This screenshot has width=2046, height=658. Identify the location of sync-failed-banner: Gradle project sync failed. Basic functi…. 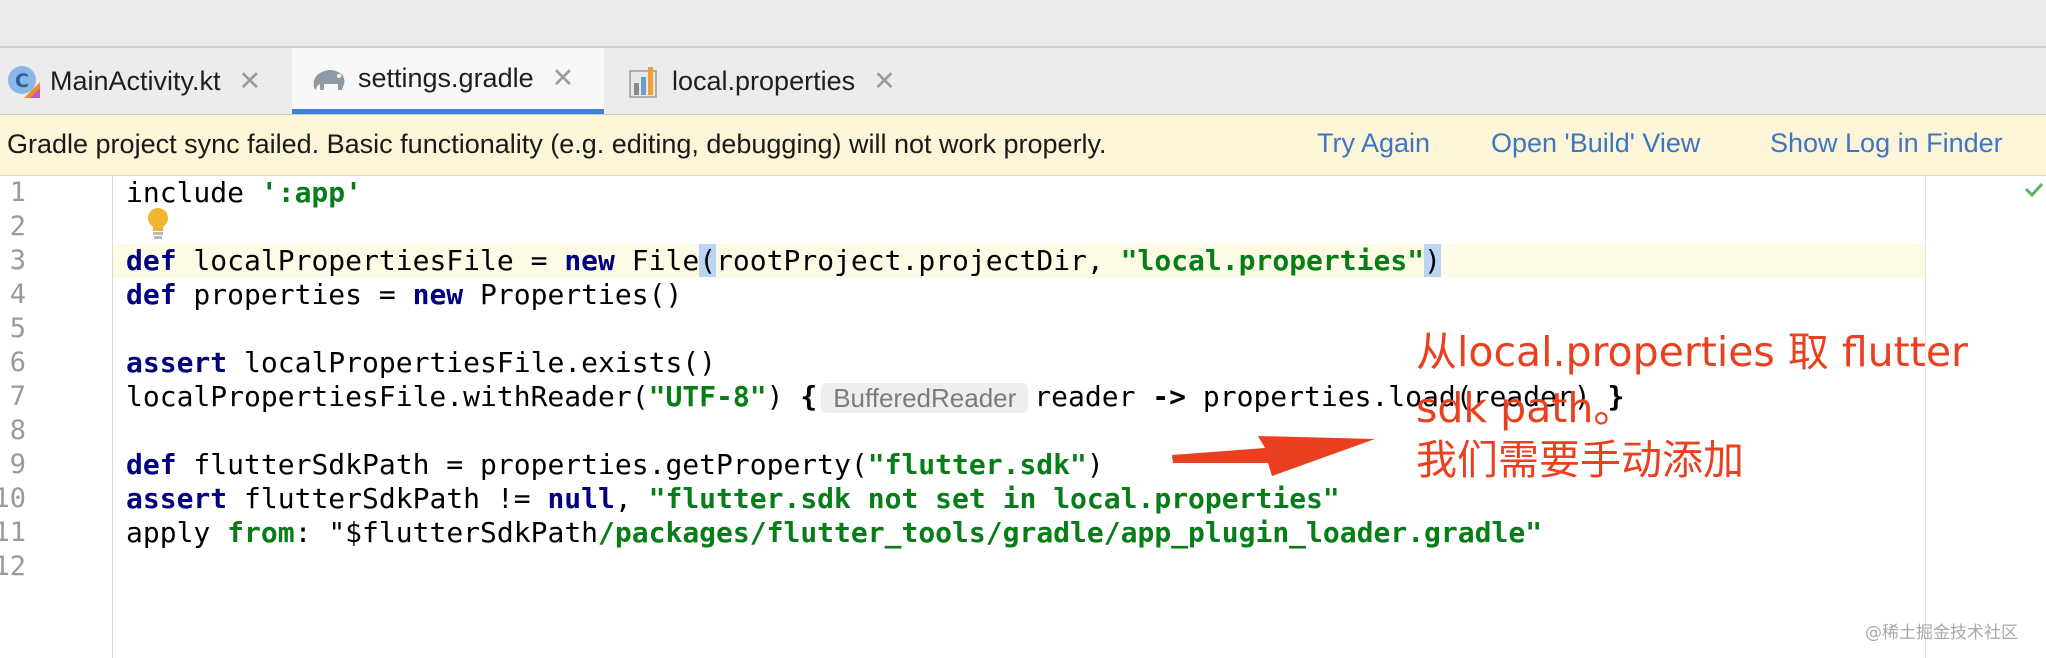
(1023, 145).